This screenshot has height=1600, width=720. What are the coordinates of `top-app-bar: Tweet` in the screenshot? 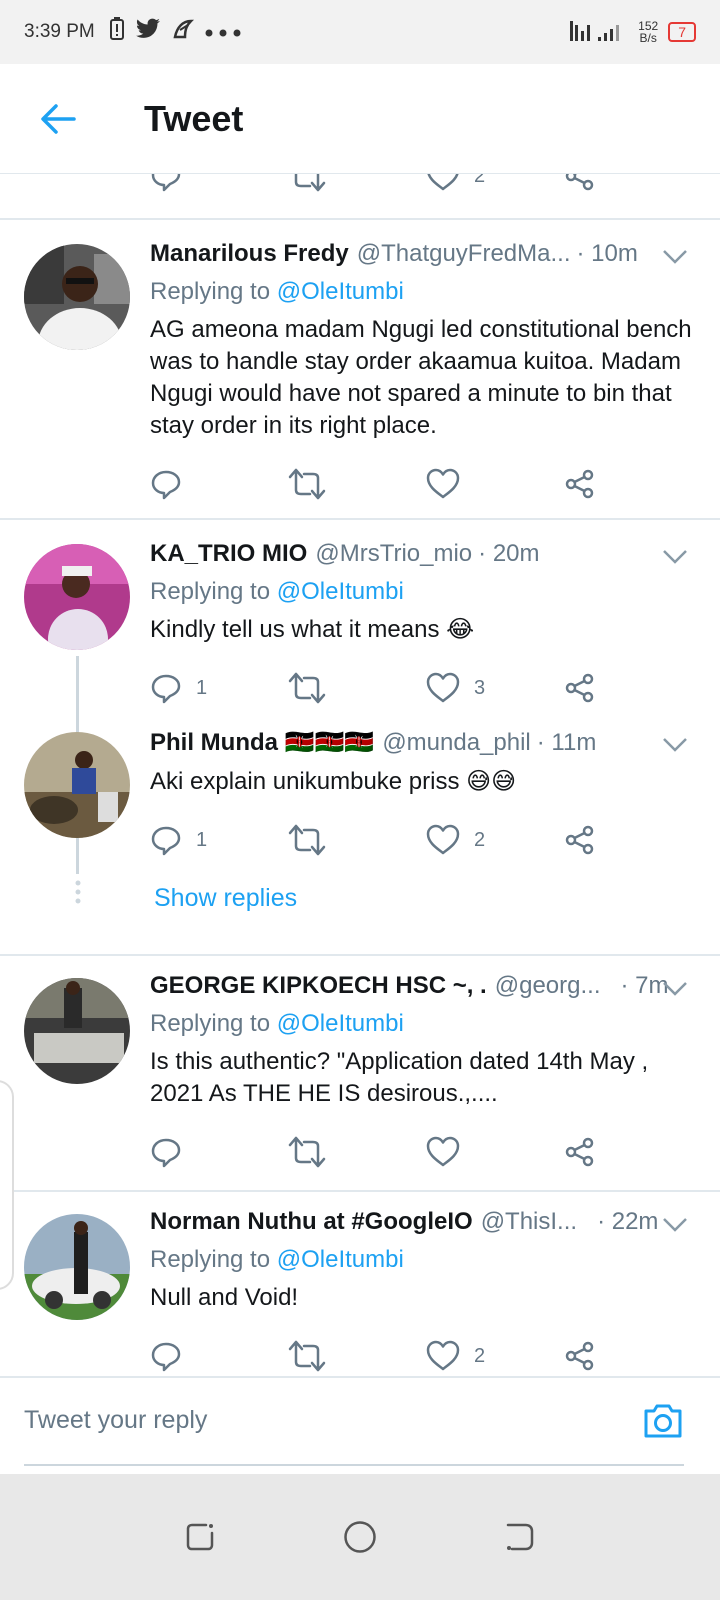 It's located at (360, 119).